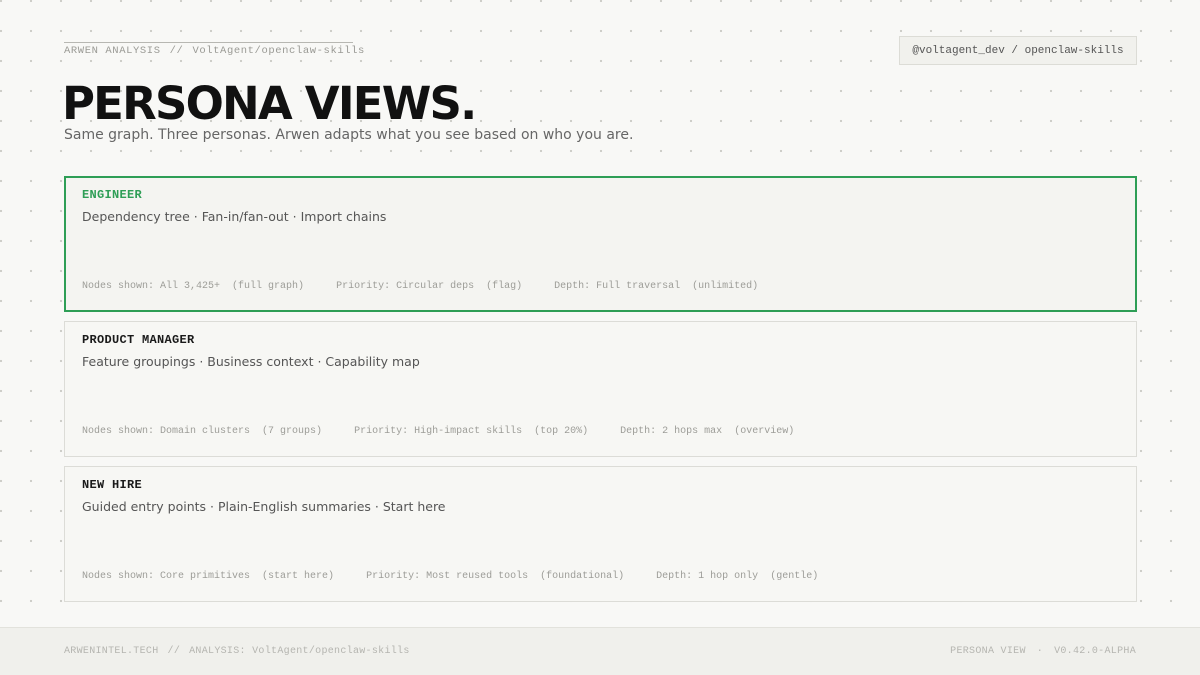 The image size is (1200, 675). What do you see at coordinates (111, 651) in the screenshot?
I see `footer-site-link: ARWENINTEL.TECH` at bounding box center [111, 651].